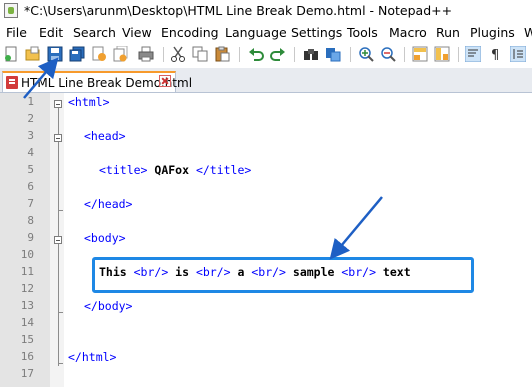 This screenshot has height=387, width=532. Describe the element at coordinates (356, 228) in the screenshot. I see `arrow-to-highlight` at that location.